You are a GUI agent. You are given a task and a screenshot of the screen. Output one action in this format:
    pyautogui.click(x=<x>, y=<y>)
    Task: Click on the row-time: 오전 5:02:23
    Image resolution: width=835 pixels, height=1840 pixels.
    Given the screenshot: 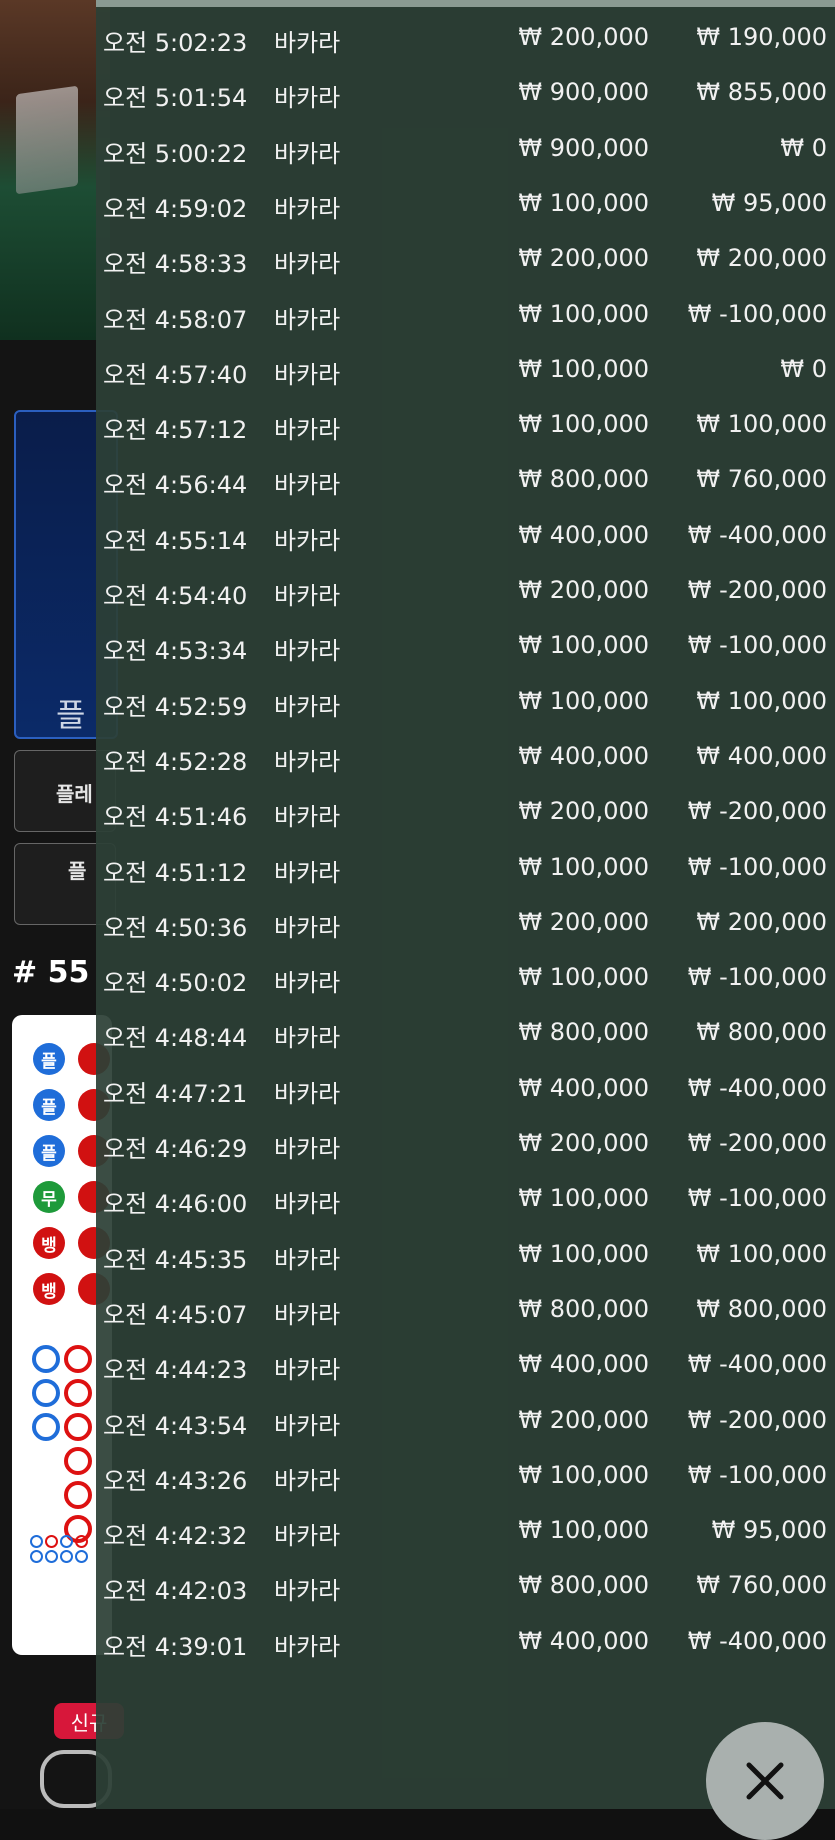 What is the action you would take?
    pyautogui.click(x=175, y=43)
    